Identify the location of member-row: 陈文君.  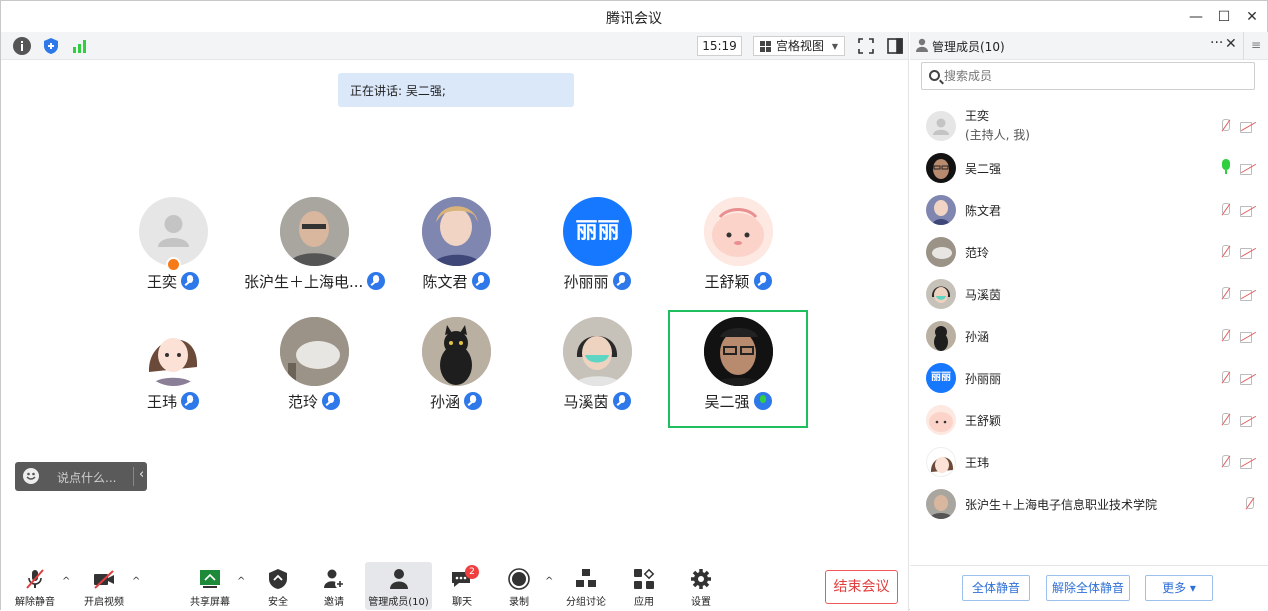
(1089, 210).